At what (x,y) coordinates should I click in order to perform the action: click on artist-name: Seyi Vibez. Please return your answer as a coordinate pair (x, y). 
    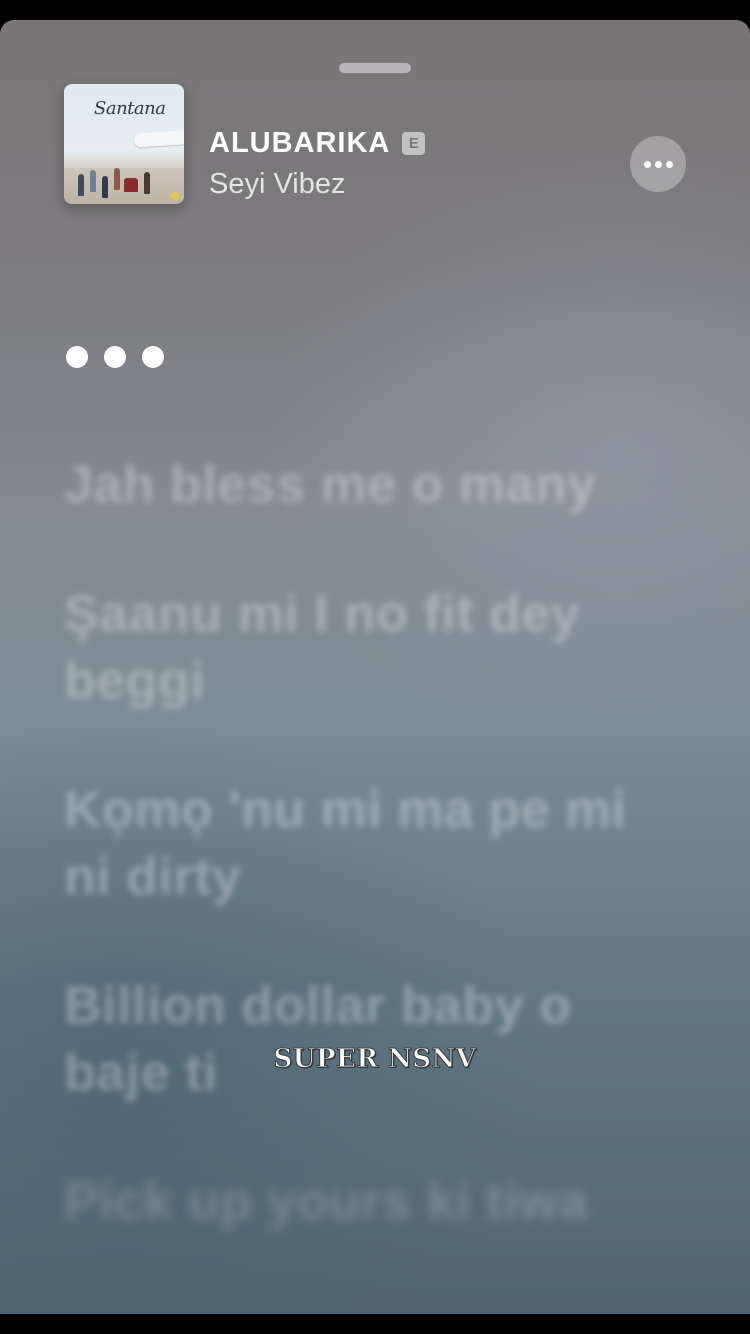
    Looking at the image, I should click on (277, 184).